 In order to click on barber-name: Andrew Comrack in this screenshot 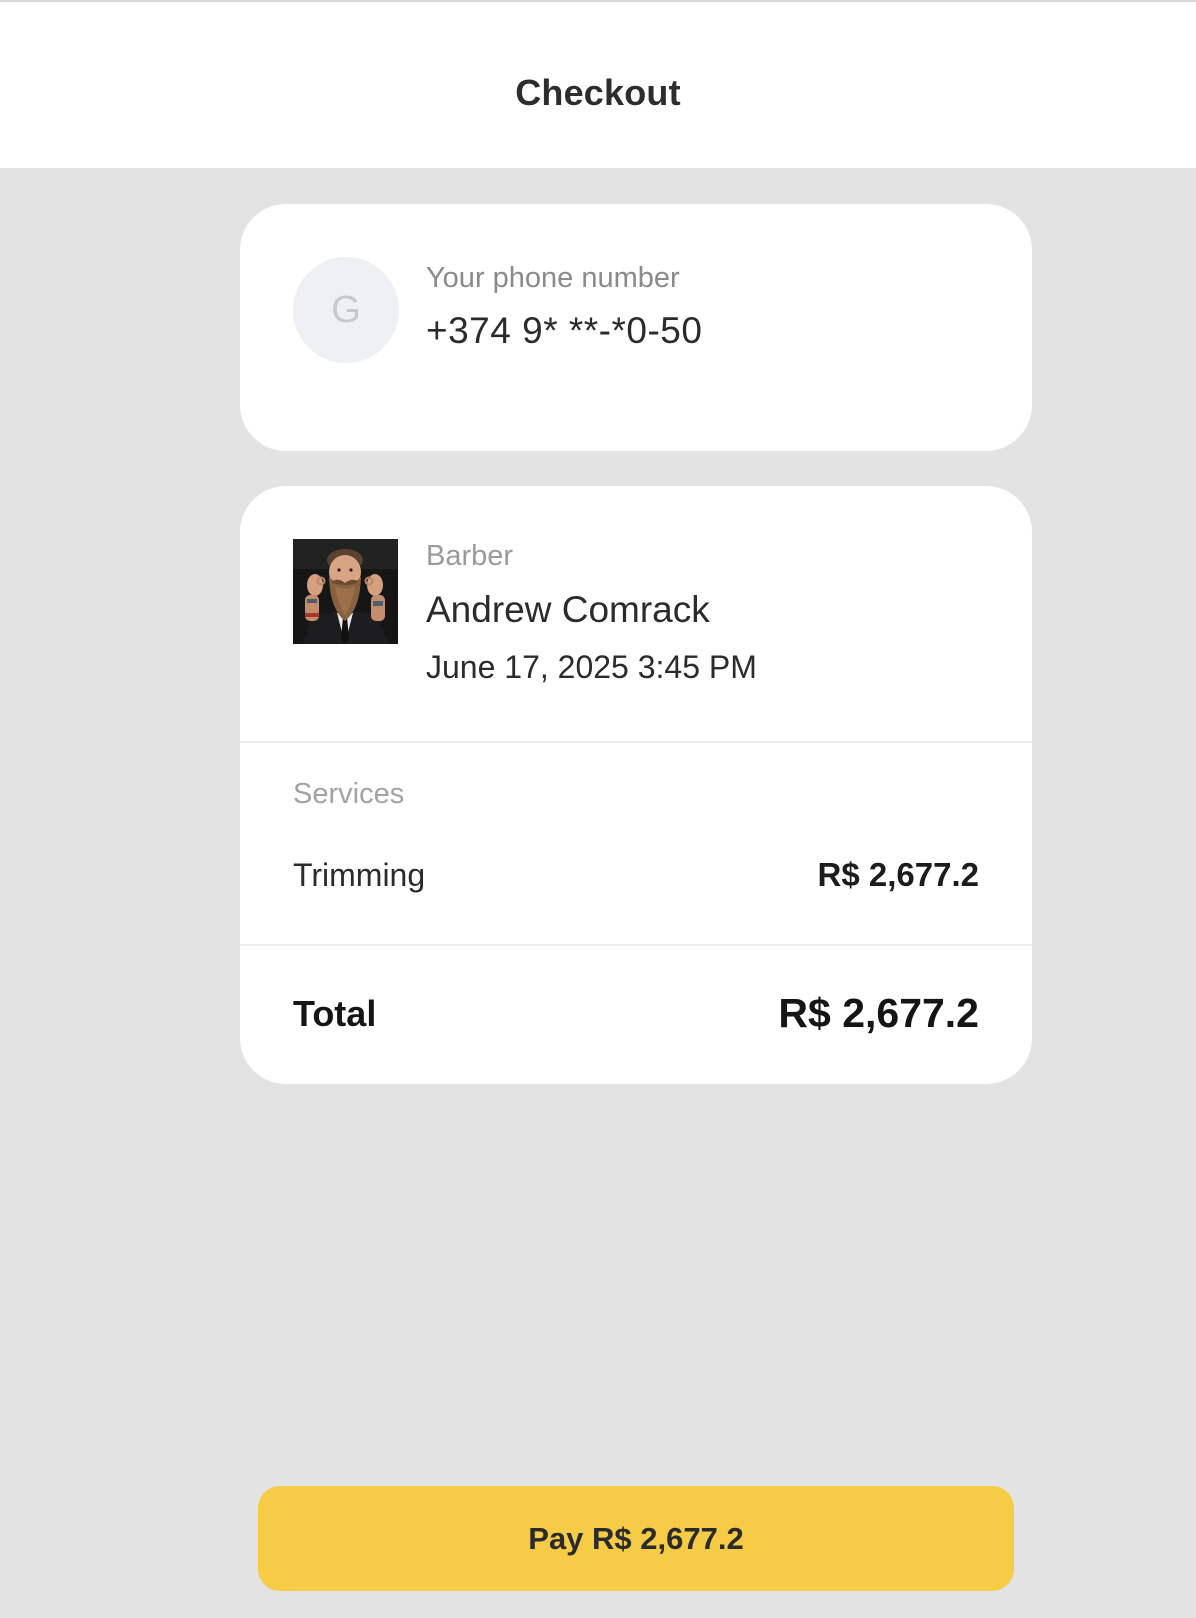, I will do `click(568, 609)`.